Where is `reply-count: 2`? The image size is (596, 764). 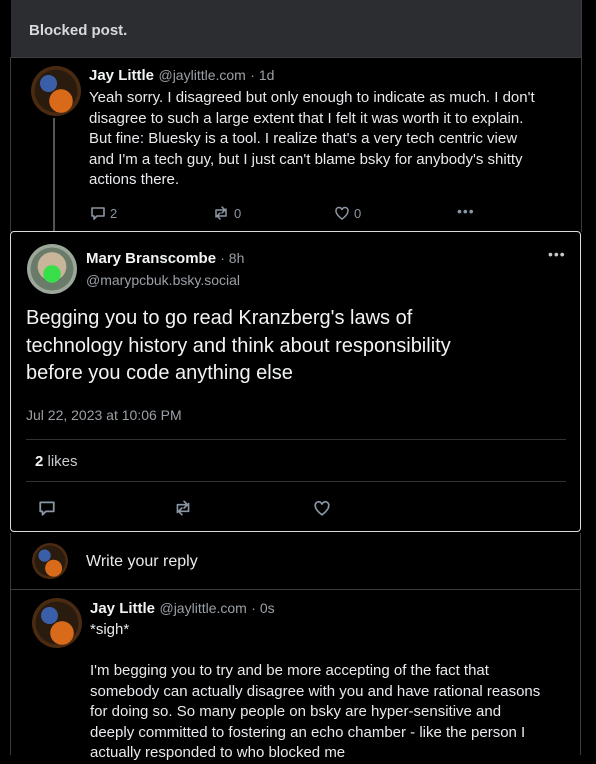 reply-count: 2 is located at coordinates (114, 213).